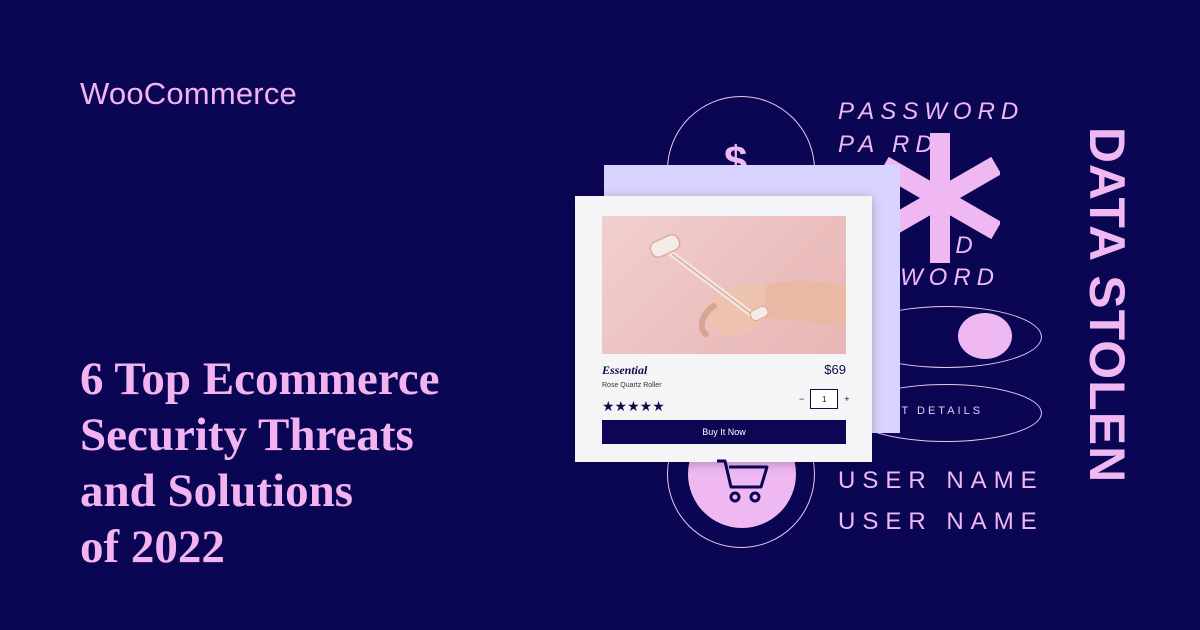  I want to click on pink-circle, so click(985, 336).